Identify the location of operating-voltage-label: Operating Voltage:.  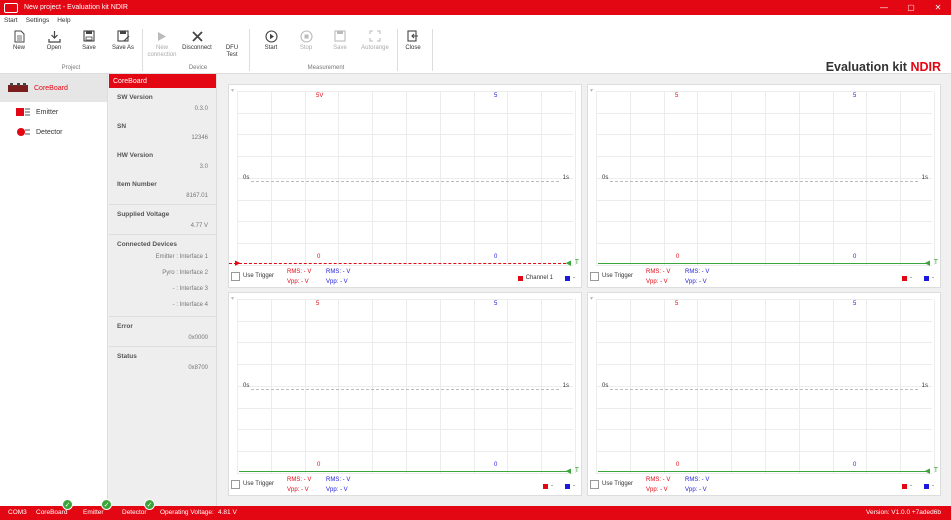
(187, 512).